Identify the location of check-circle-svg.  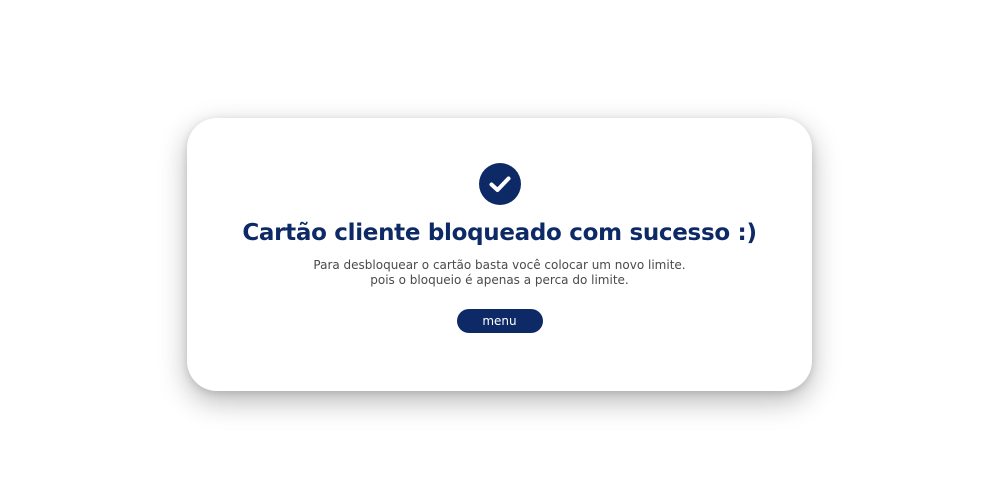
(499, 184).